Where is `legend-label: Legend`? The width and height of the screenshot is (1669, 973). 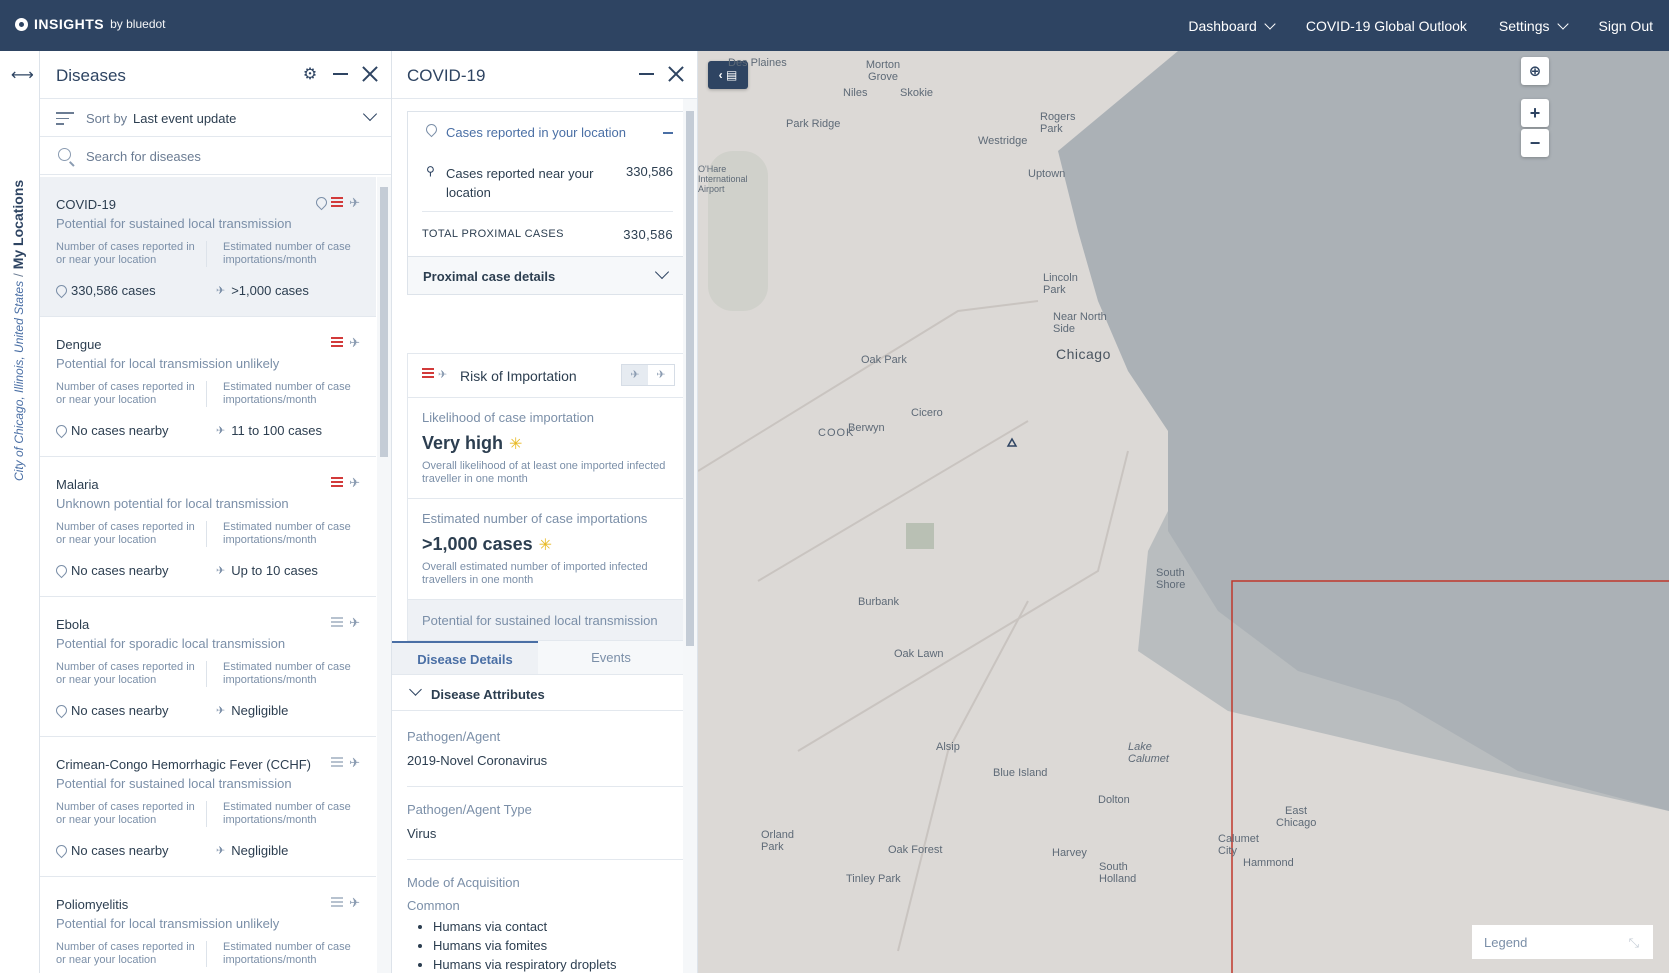
legend-label: Legend is located at coordinates (1506, 942).